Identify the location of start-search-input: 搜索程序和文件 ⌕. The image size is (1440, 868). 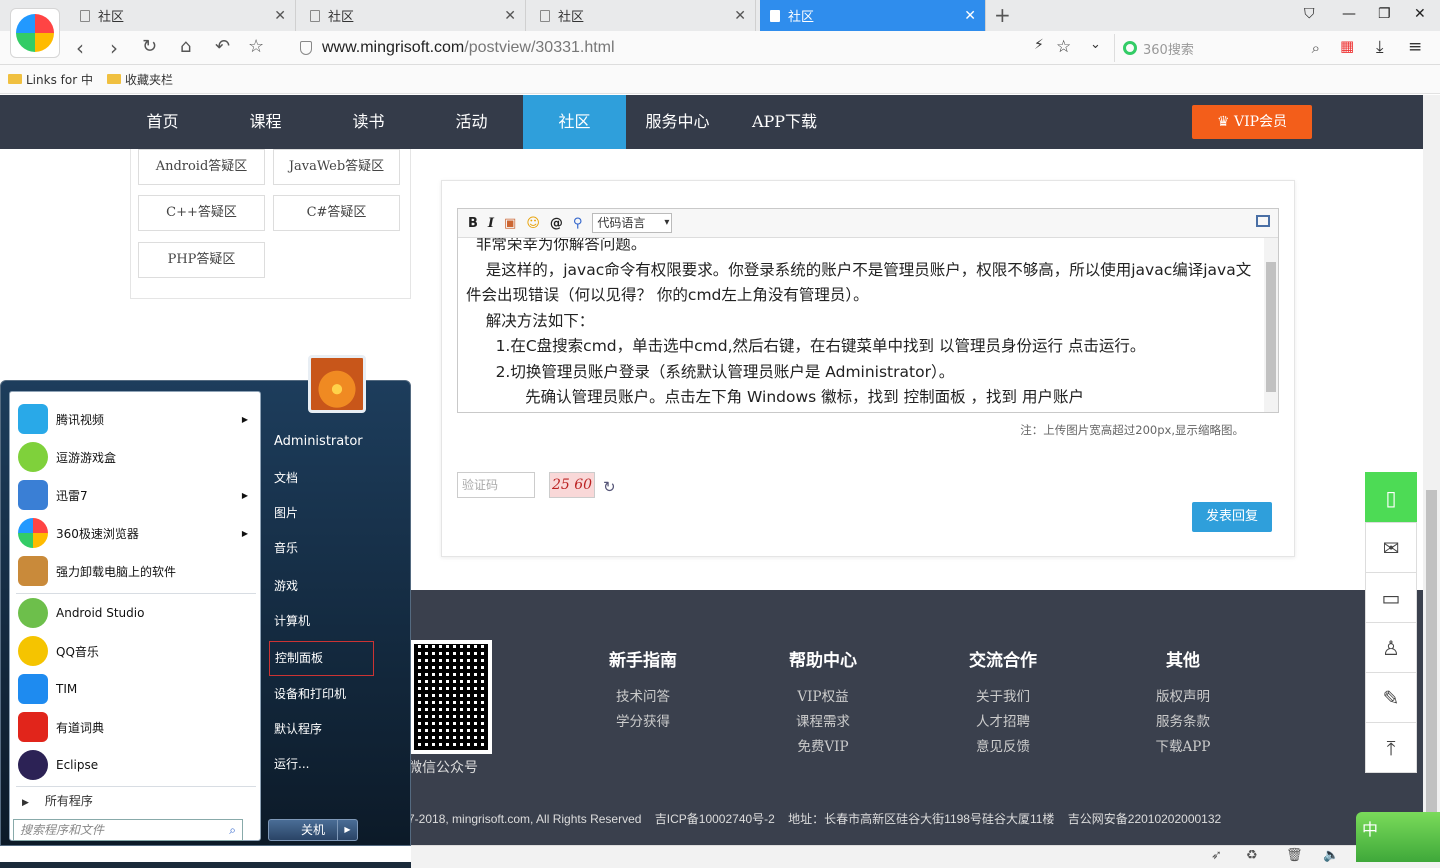
(128, 830).